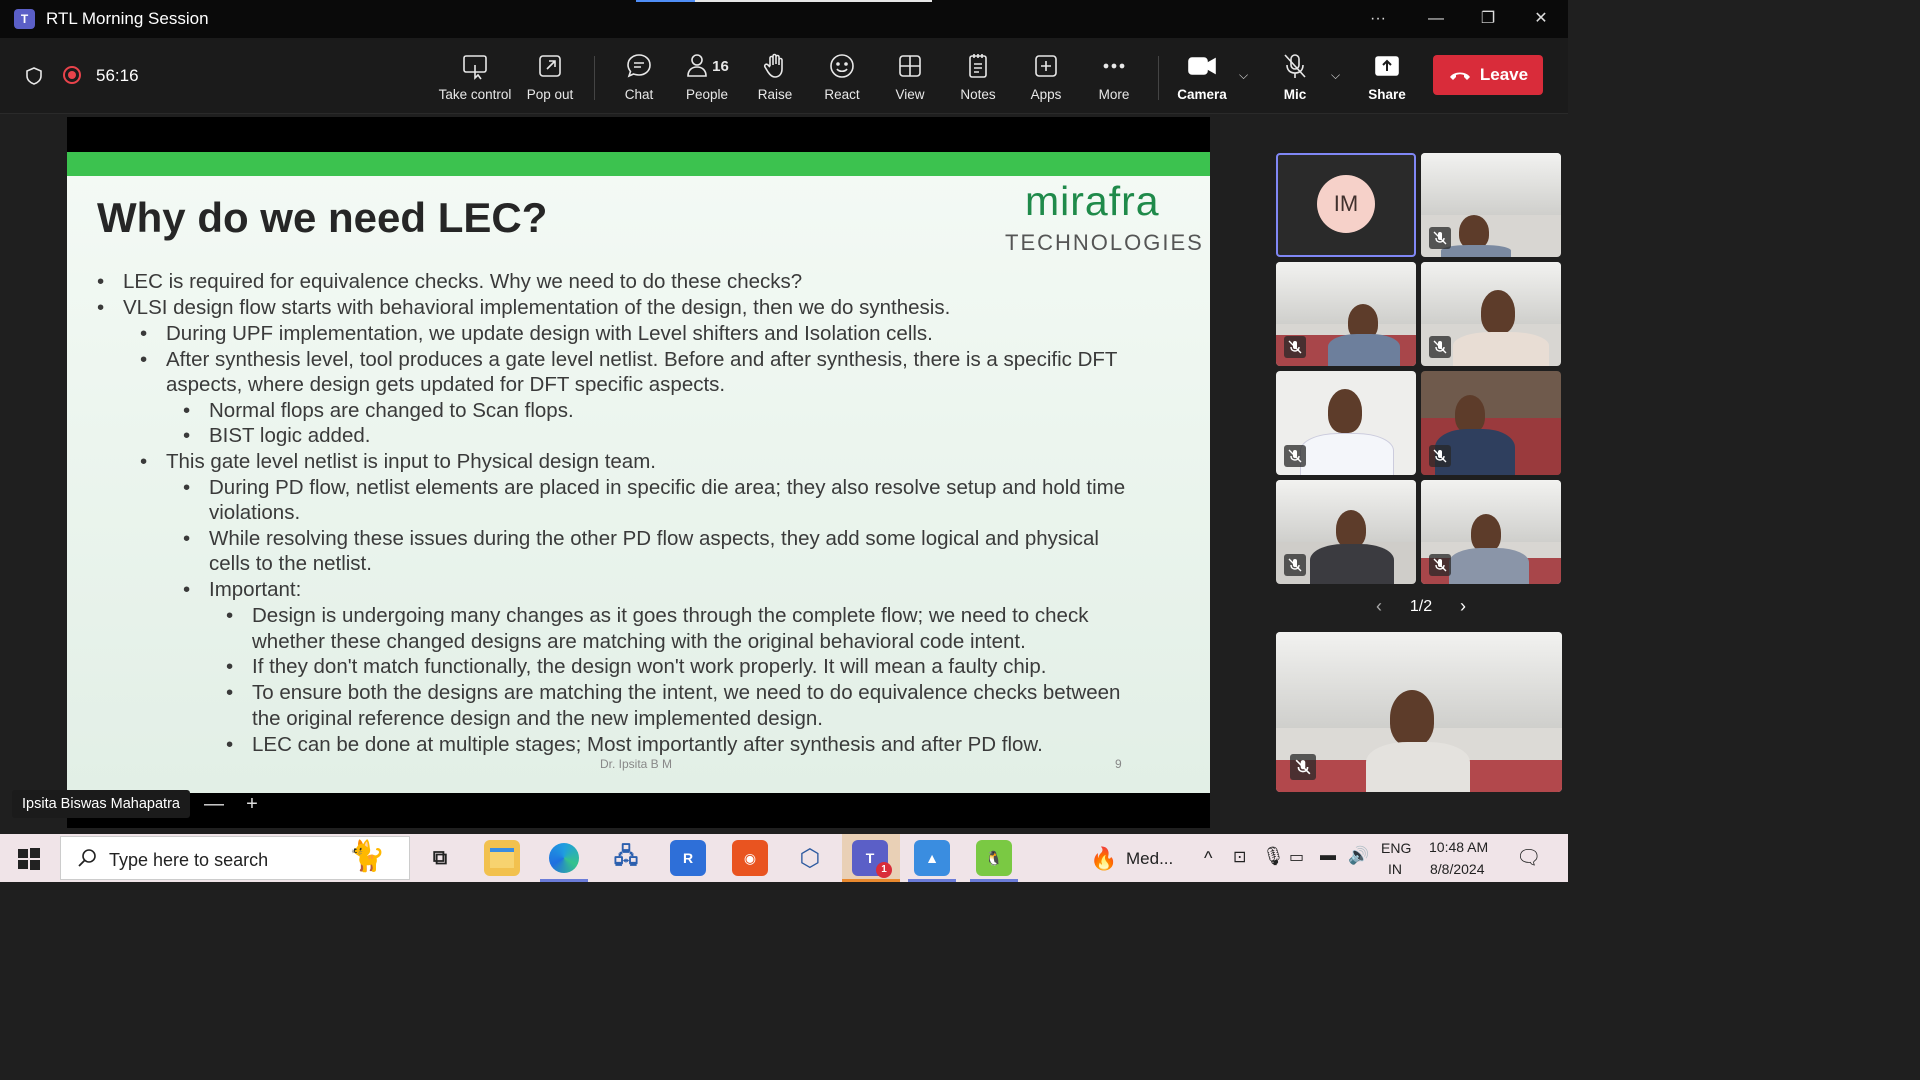 The image size is (1920, 1080). I want to click on presenter-name-label: Ipsita Biswas Mahapatra, so click(101, 804).